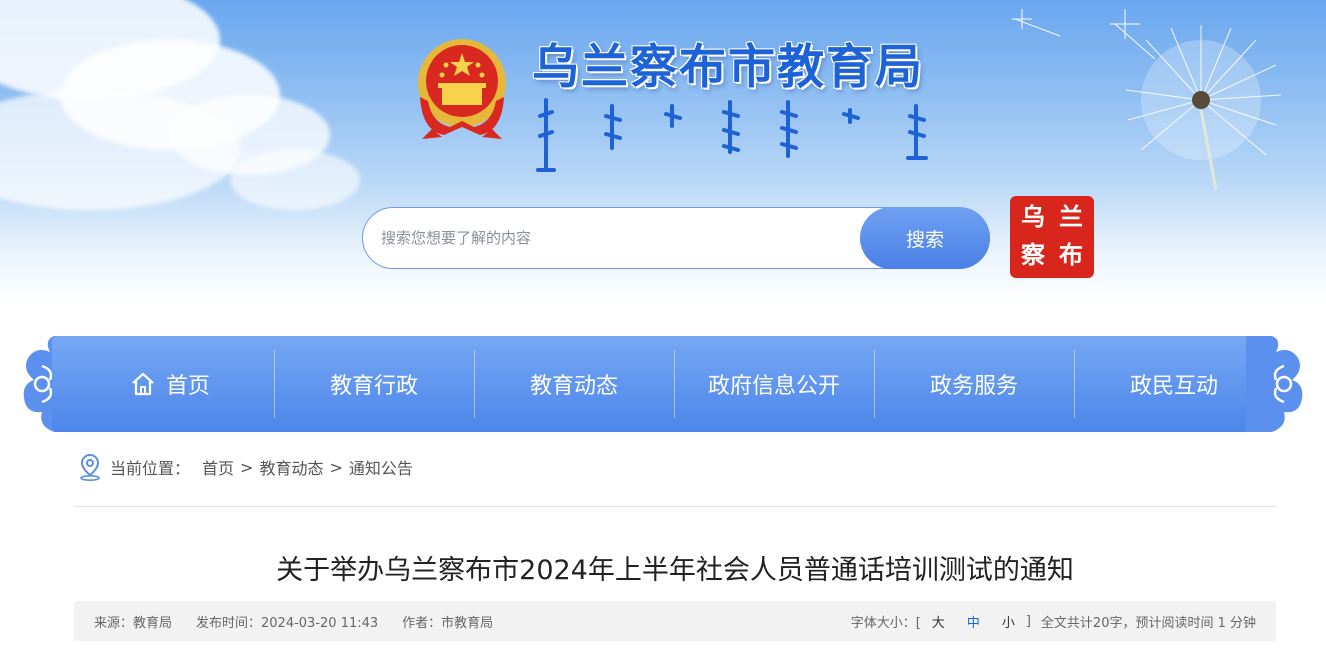 The image size is (1326, 659). I want to click on breadcrumb-divider, so click(675, 506).